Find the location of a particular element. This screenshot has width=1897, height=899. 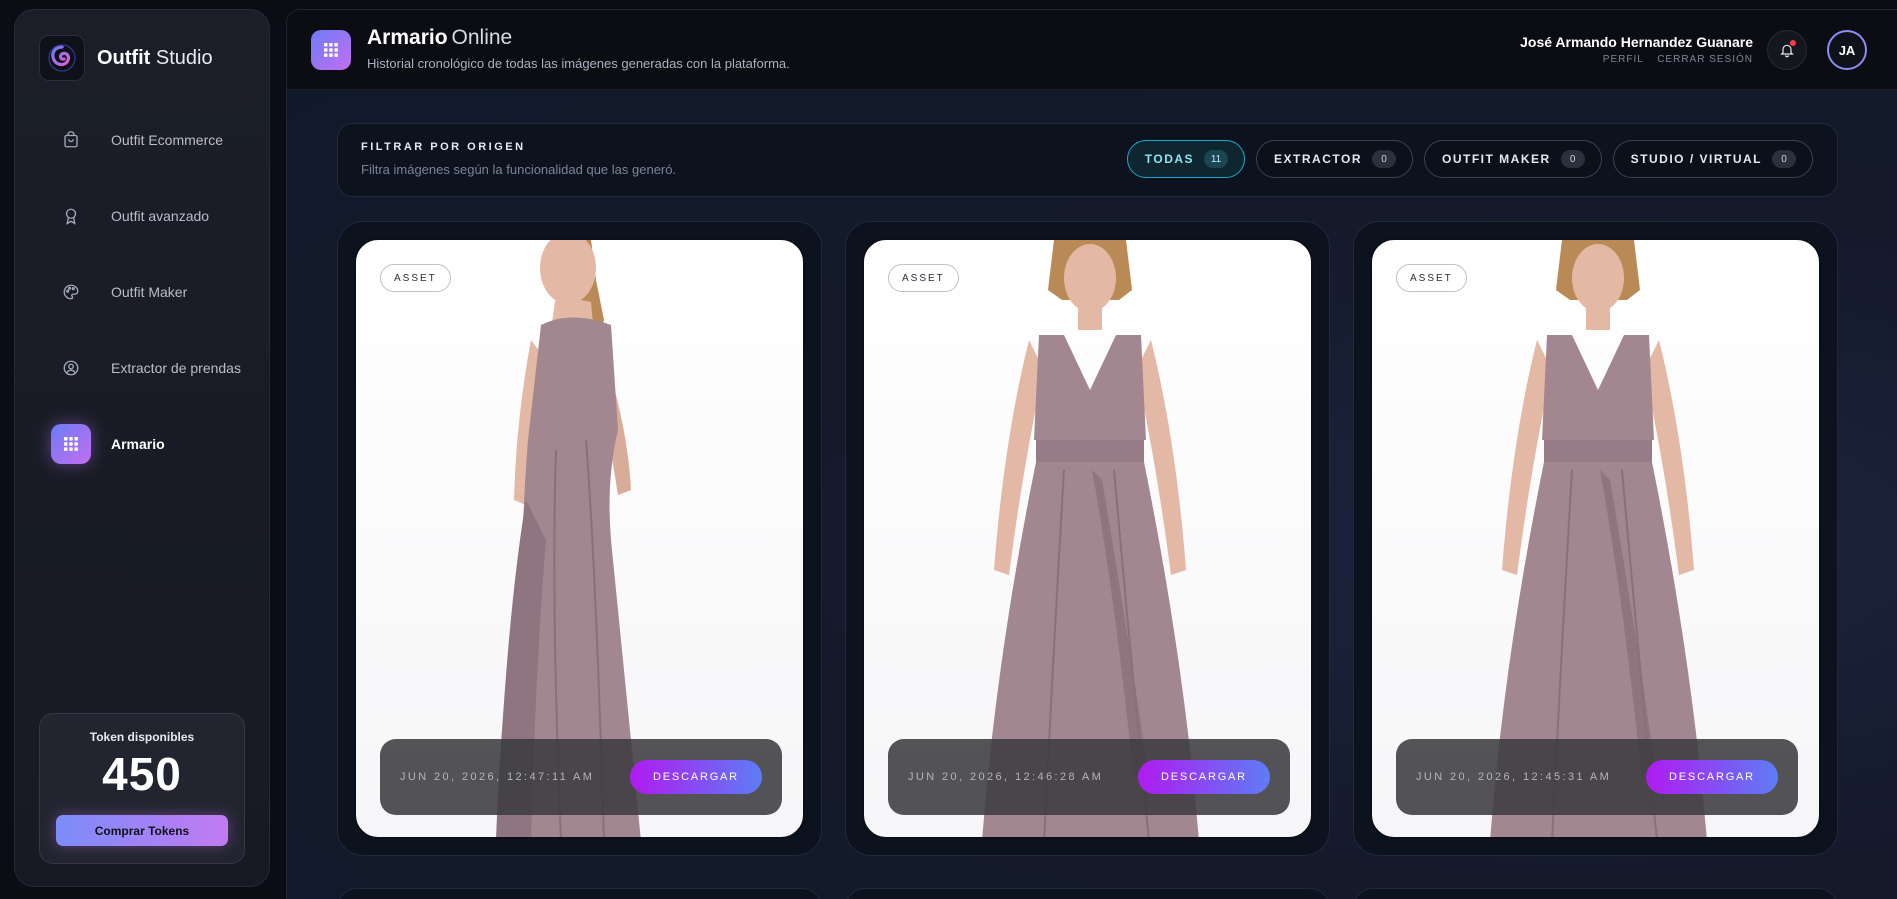

filter-chip-todas: TODAS 11 is located at coordinates (1186, 159).